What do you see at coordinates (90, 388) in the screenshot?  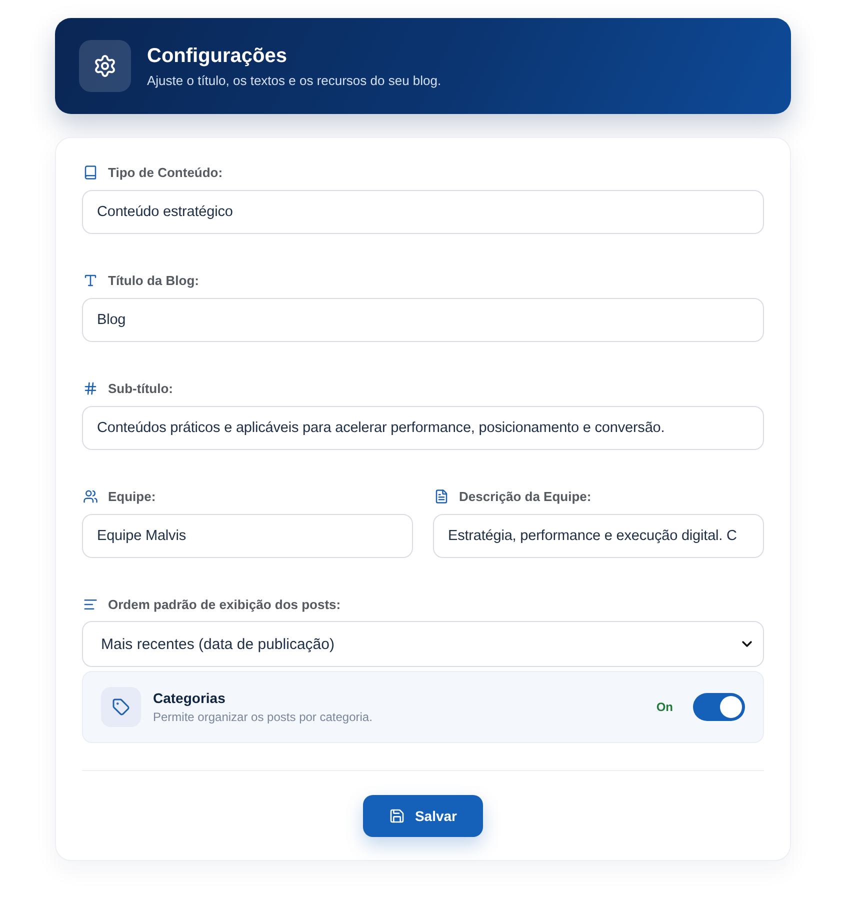 I see `hash-icon` at bounding box center [90, 388].